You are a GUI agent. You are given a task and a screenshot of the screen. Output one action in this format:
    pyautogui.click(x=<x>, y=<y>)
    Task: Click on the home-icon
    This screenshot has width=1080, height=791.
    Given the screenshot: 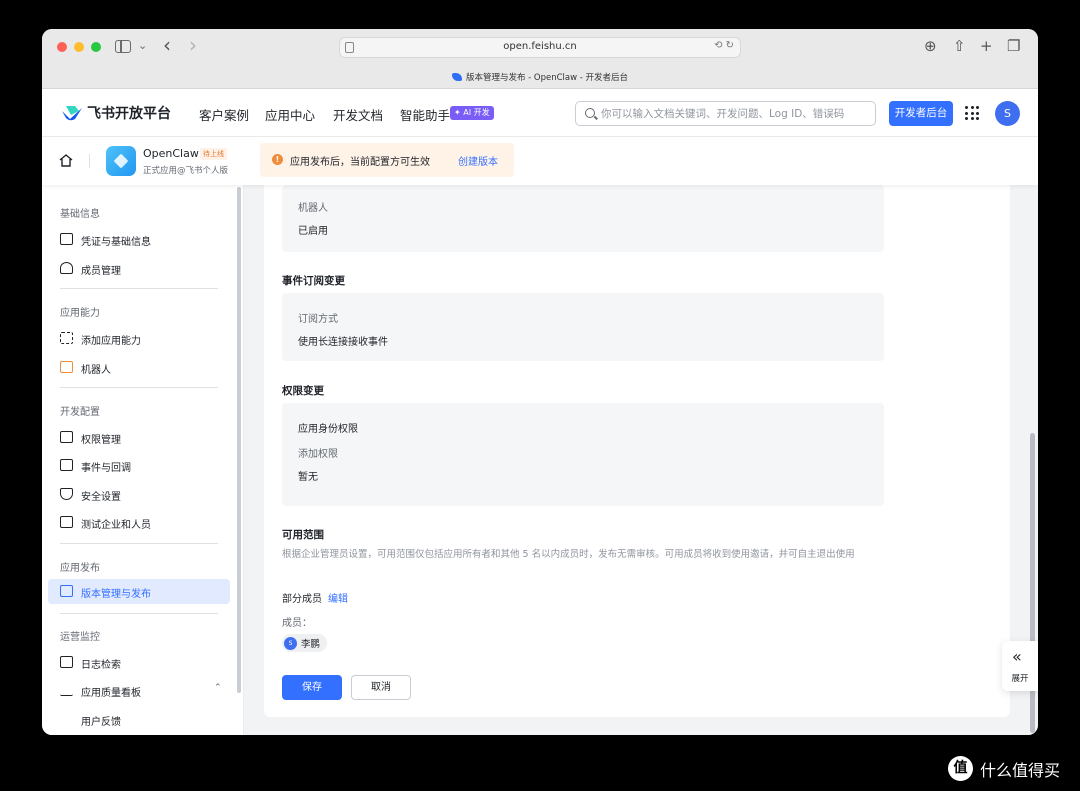 What is the action you would take?
    pyautogui.click(x=66, y=160)
    